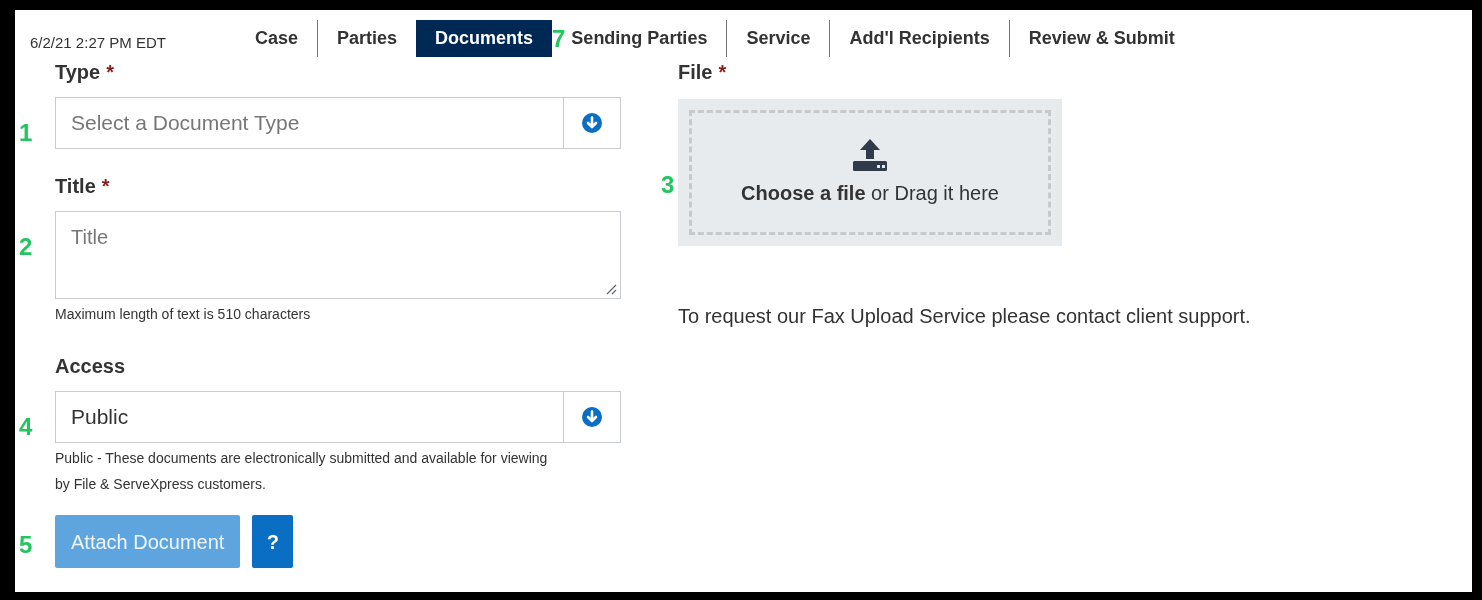 The width and height of the screenshot is (1482, 600). Describe the element at coordinates (78, 72) in the screenshot. I see `field-label: Type` at that location.